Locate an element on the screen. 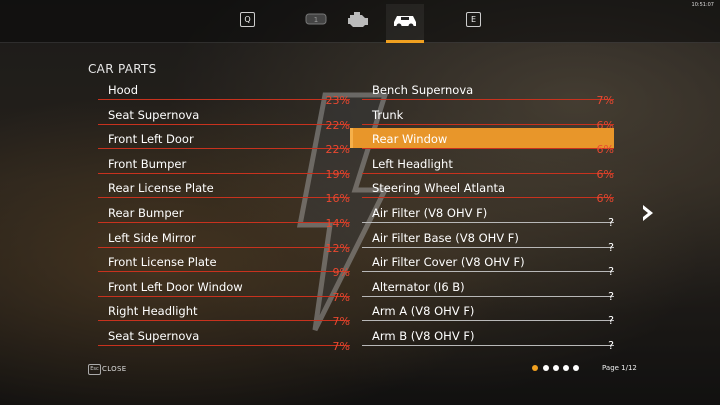 Image resolution: width=720 pixels, height=405 pixels. part-name: Arm B (V8 OHV F) is located at coordinates (423, 335).